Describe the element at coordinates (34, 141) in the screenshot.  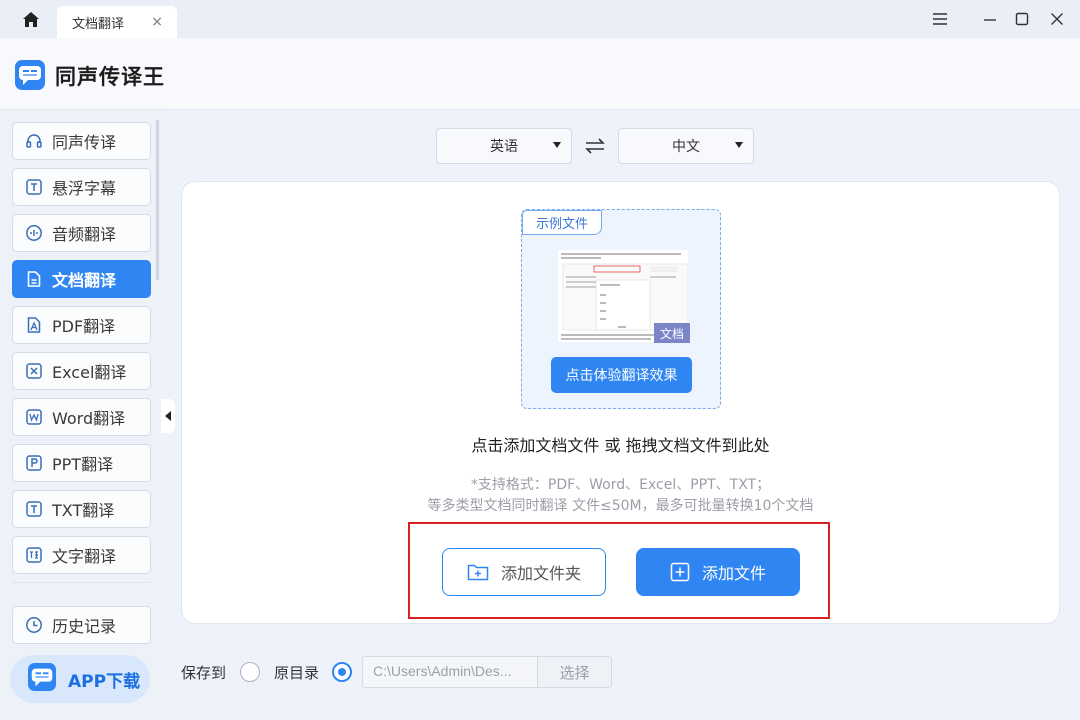
I see `headphones-icon` at that location.